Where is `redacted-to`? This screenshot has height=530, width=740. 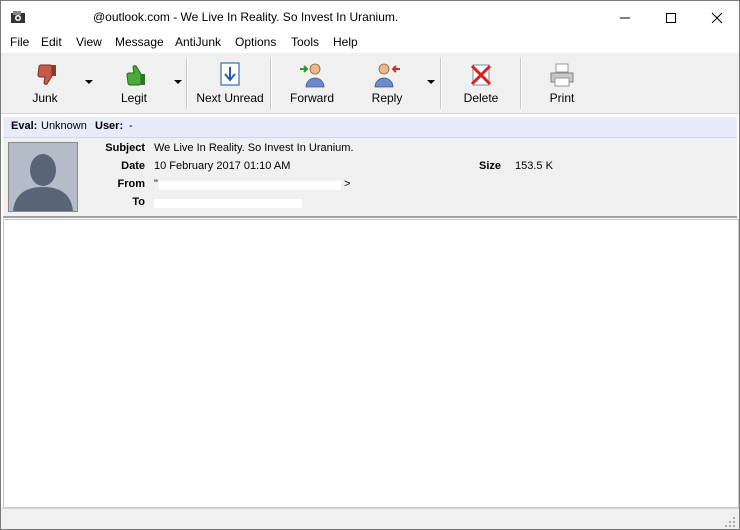
redacted-to is located at coordinates (228, 203).